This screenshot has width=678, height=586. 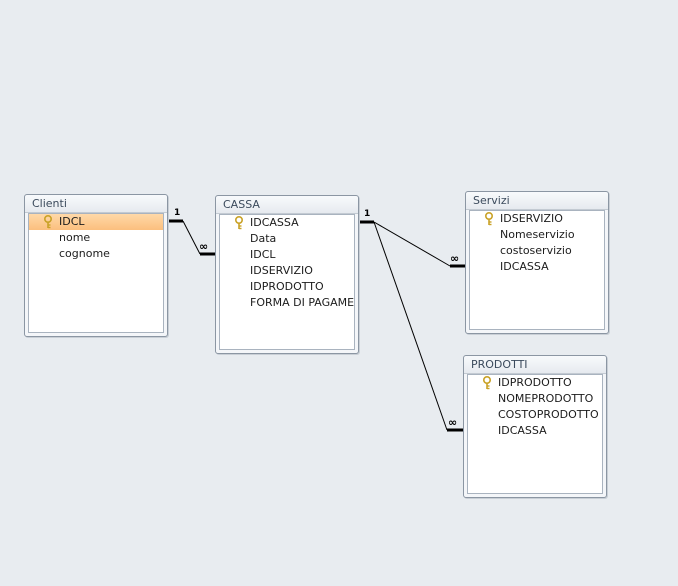 I want to click on table-title: PRODOTTI, so click(x=535, y=365).